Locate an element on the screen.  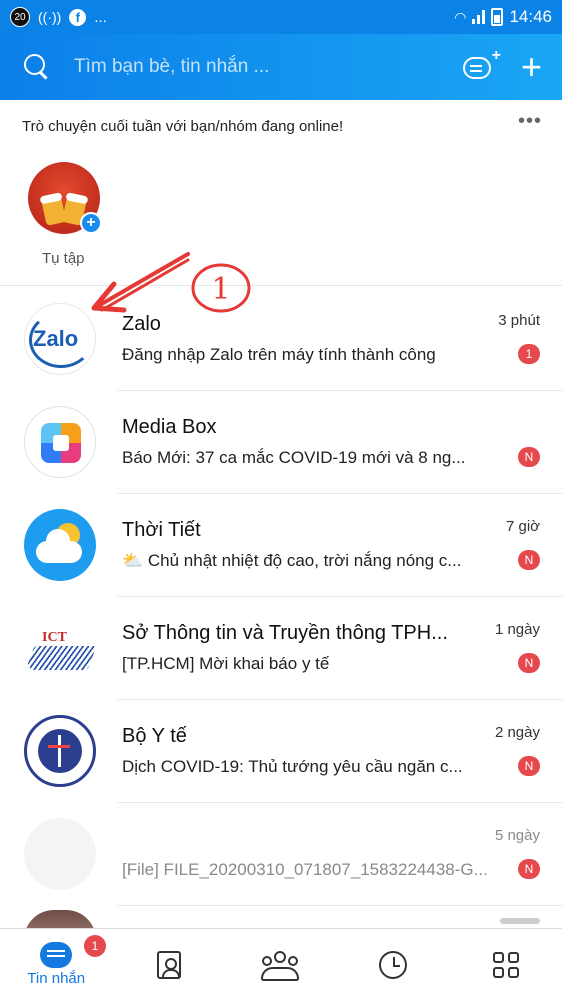
tab-messages: Tin nhắn 1 is located at coordinates (56, 964).